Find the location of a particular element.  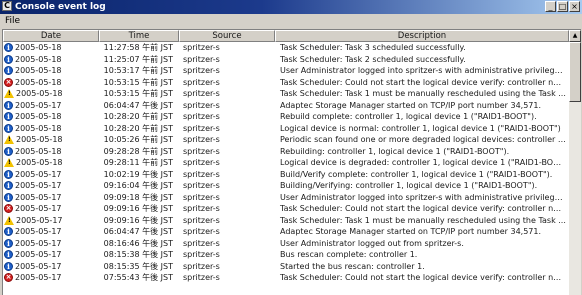

column-header-description: Description is located at coordinates (422, 36).